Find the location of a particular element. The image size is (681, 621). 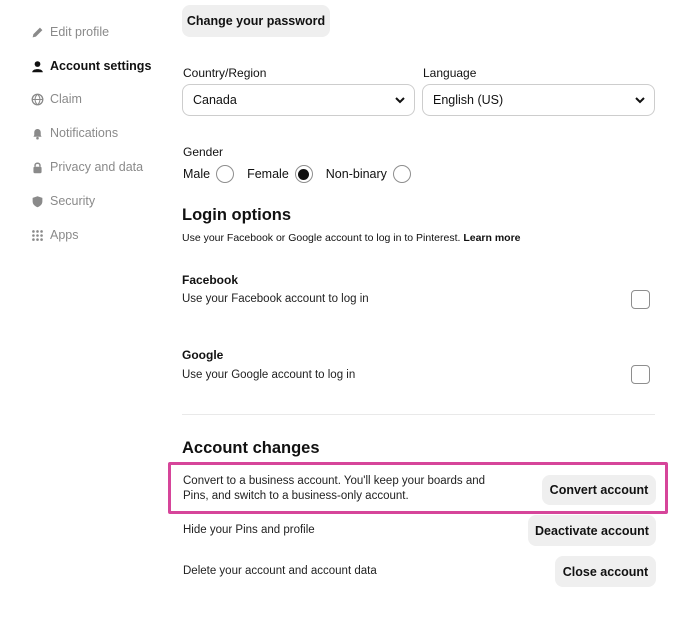

sidebar-item-label: Privacy and data is located at coordinates (97, 167).